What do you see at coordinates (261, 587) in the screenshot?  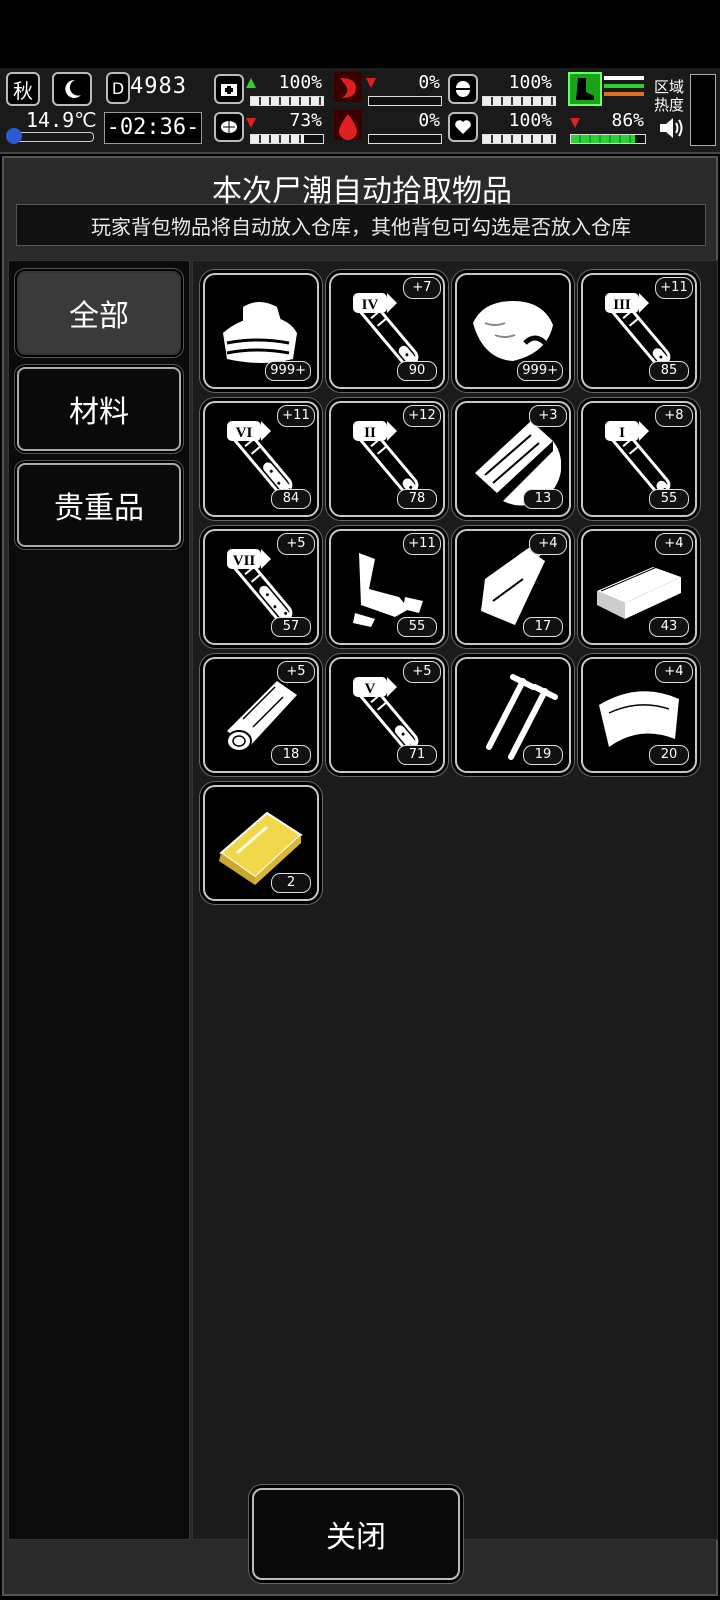 I see `item-slot: VII +5 57` at bounding box center [261, 587].